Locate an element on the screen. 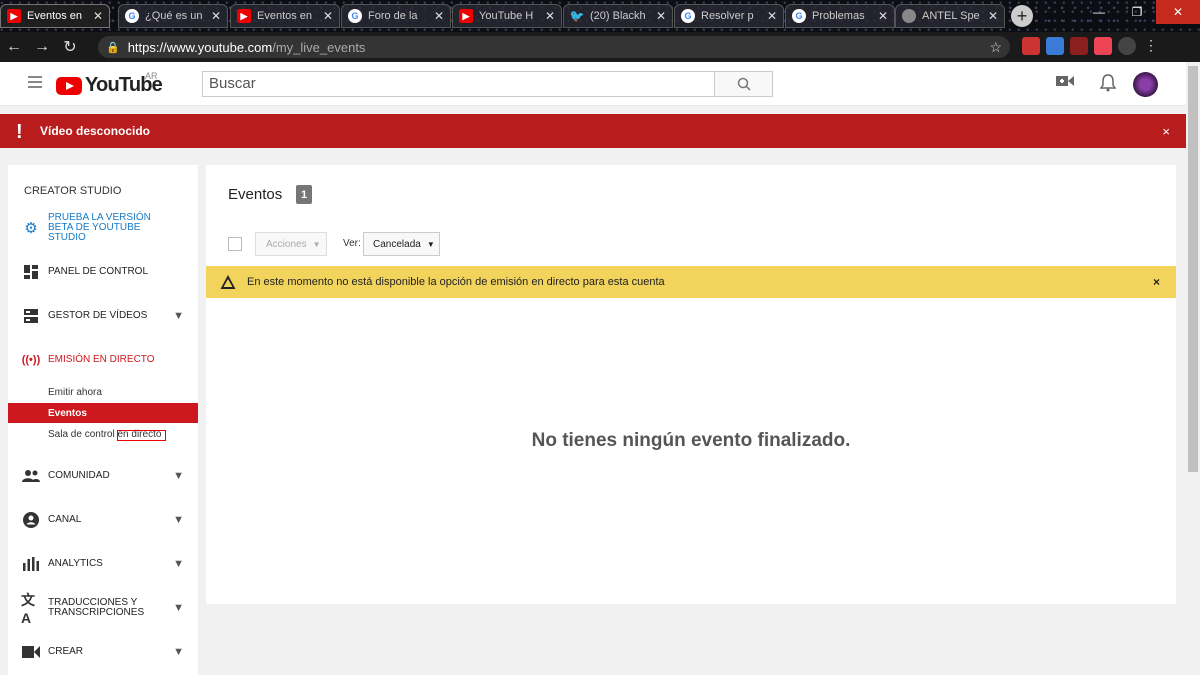 This screenshot has width=1200, height=675. close-warning-button: × is located at coordinates (1156, 282).